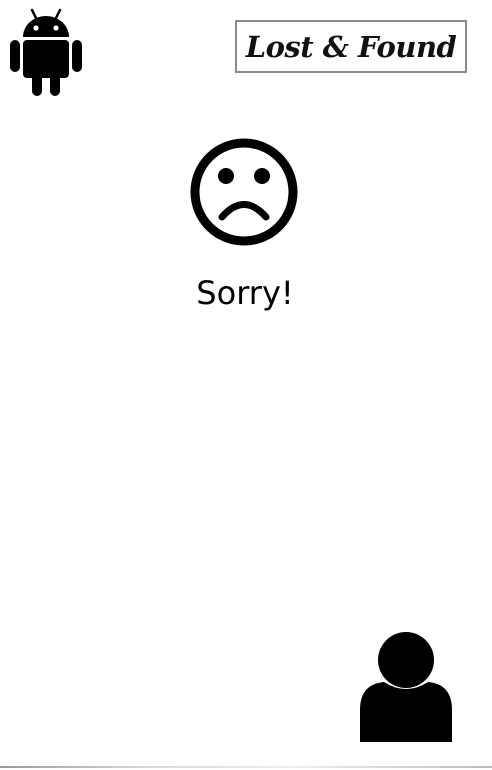  What do you see at coordinates (46, 52) in the screenshot?
I see `android-icon` at bounding box center [46, 52].